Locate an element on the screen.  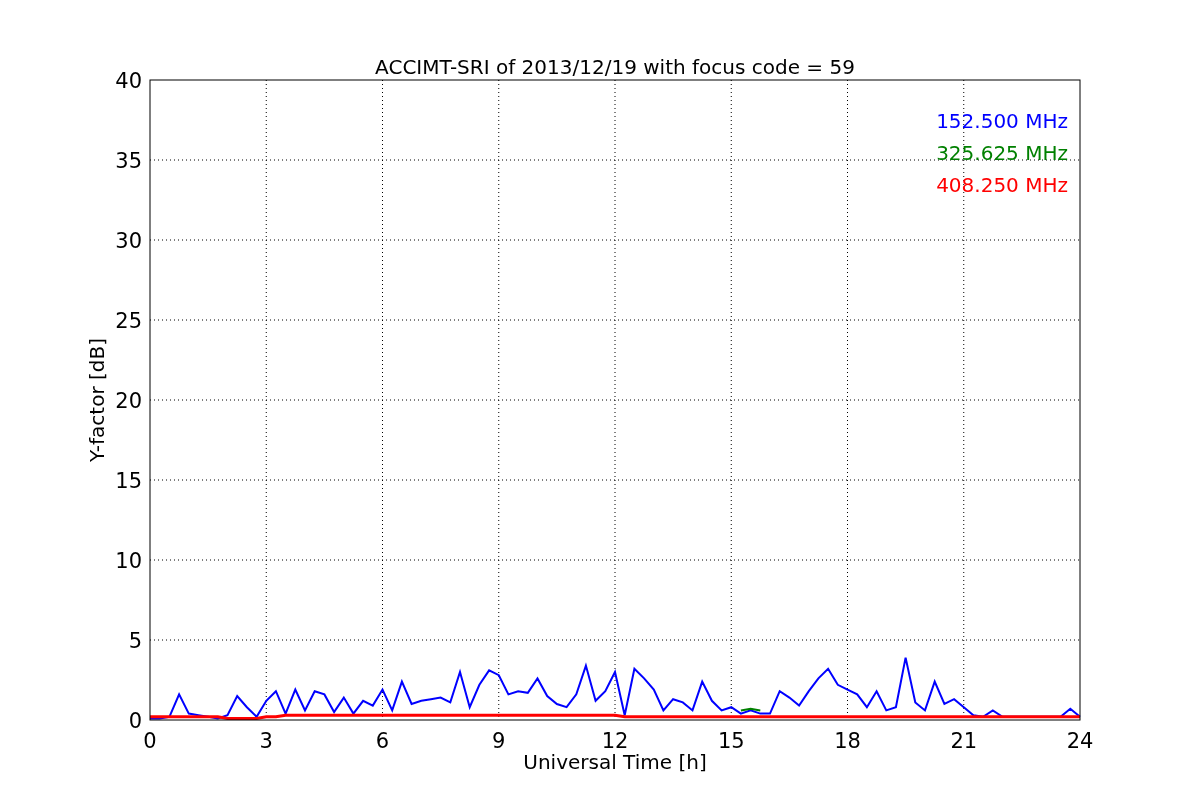
y-tick-label: 35 is located at coordinates (128, 161).